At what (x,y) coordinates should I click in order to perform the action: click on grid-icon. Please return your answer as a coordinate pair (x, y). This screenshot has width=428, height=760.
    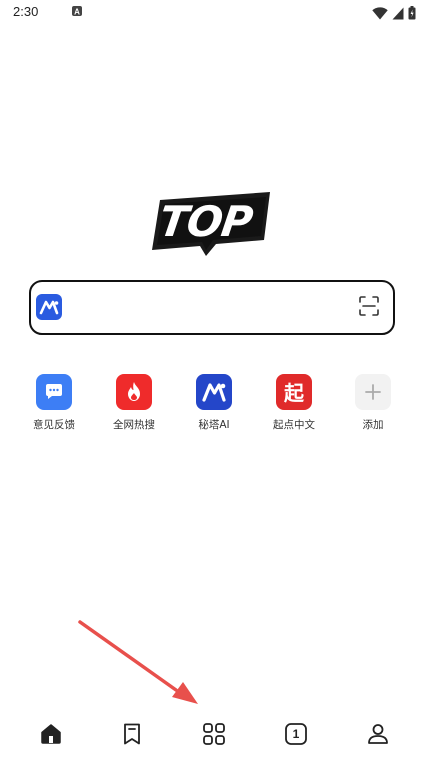
    Looking at the image, I should click on (214, 734).